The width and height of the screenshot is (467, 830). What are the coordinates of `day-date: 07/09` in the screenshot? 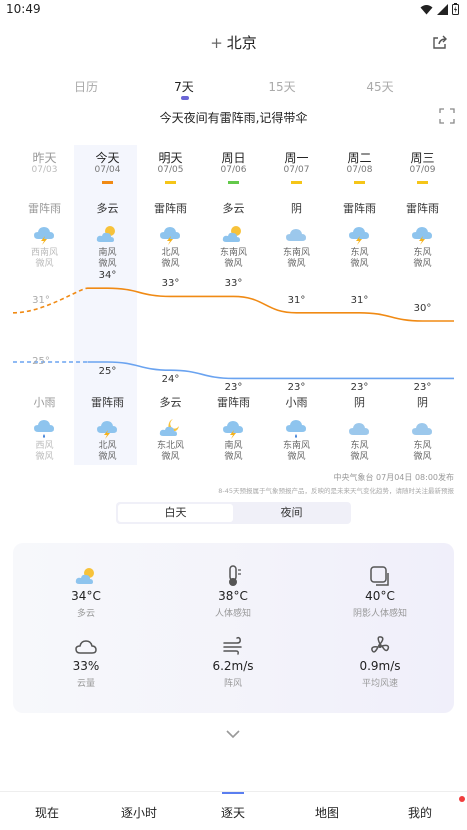 It's located at (422, 170).